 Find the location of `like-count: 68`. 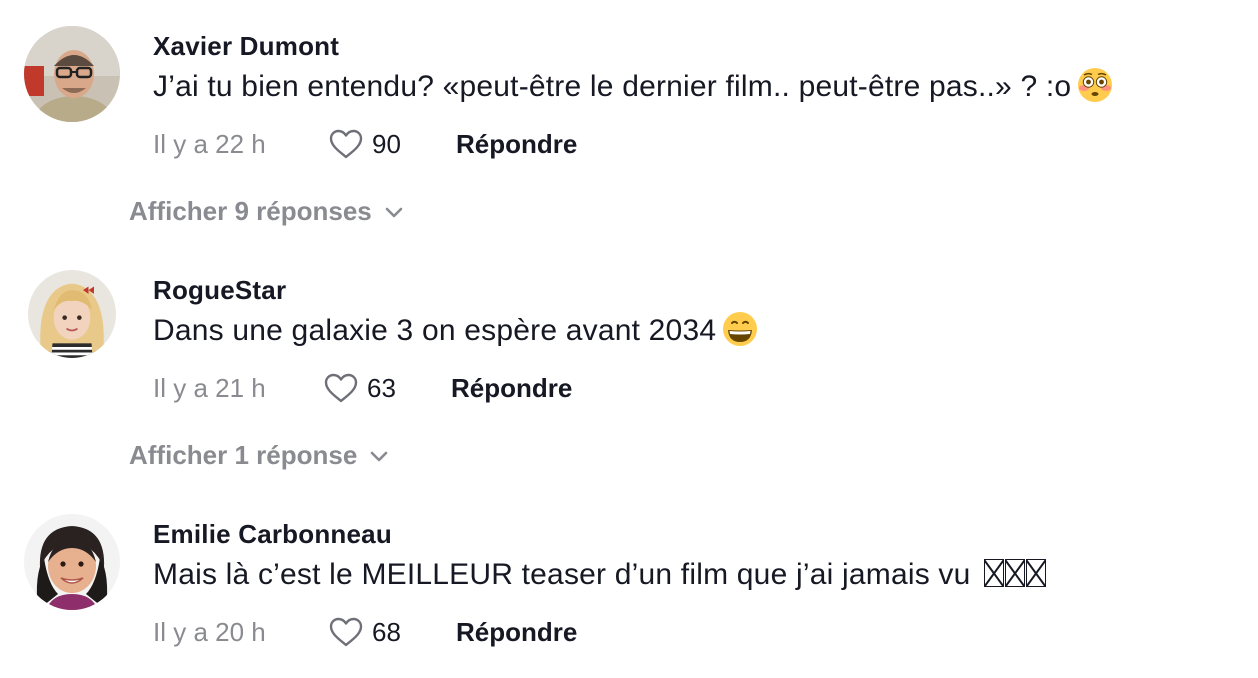

like-count: 68 is located at coordinates (386, 631).